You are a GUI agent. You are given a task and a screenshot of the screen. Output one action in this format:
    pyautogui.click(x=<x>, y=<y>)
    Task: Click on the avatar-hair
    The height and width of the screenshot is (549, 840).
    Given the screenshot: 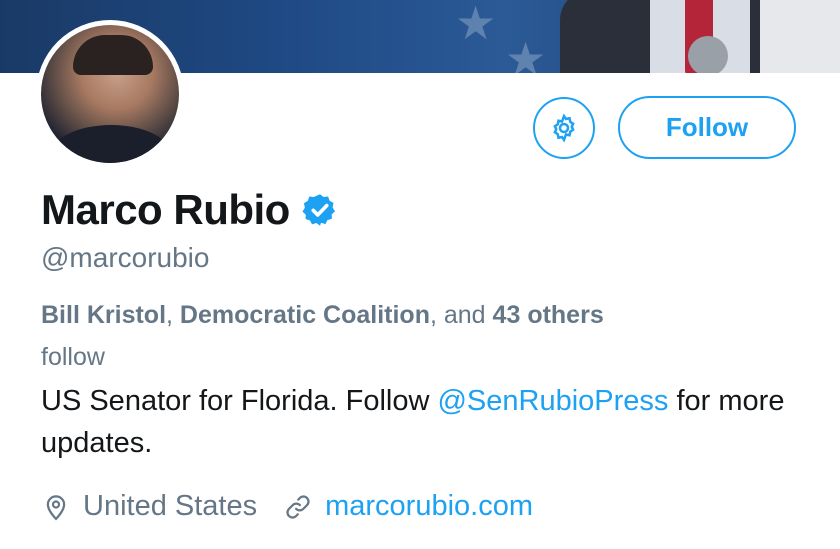 What is the action you would take?
    pyautogui.click(x=113, y=55)
    